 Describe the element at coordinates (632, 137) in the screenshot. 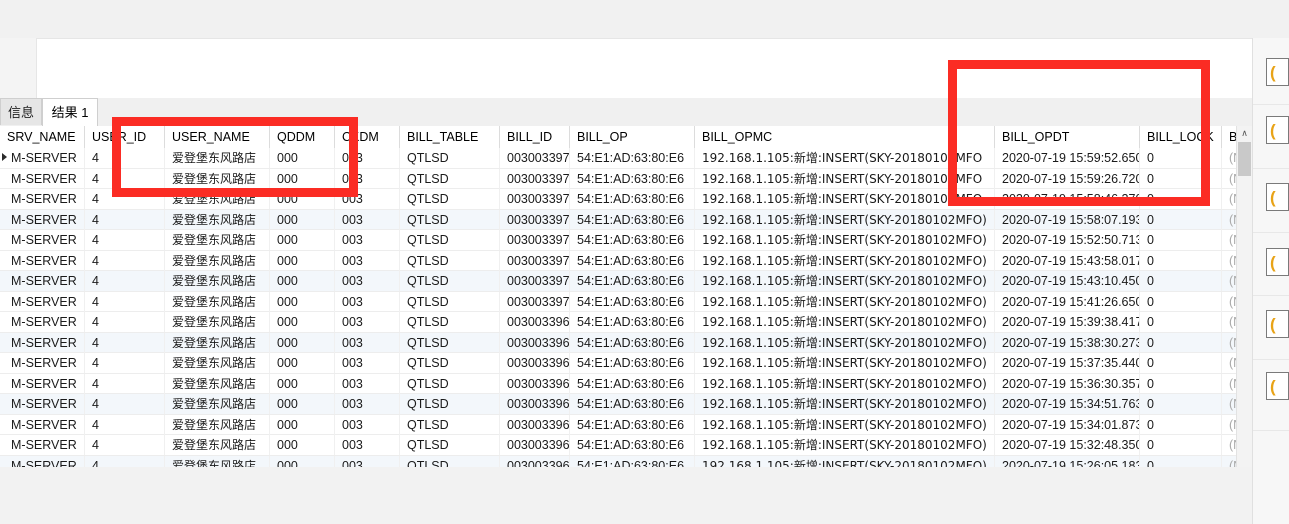

I see `column-header-bill-op: BILL_OP` at that location.